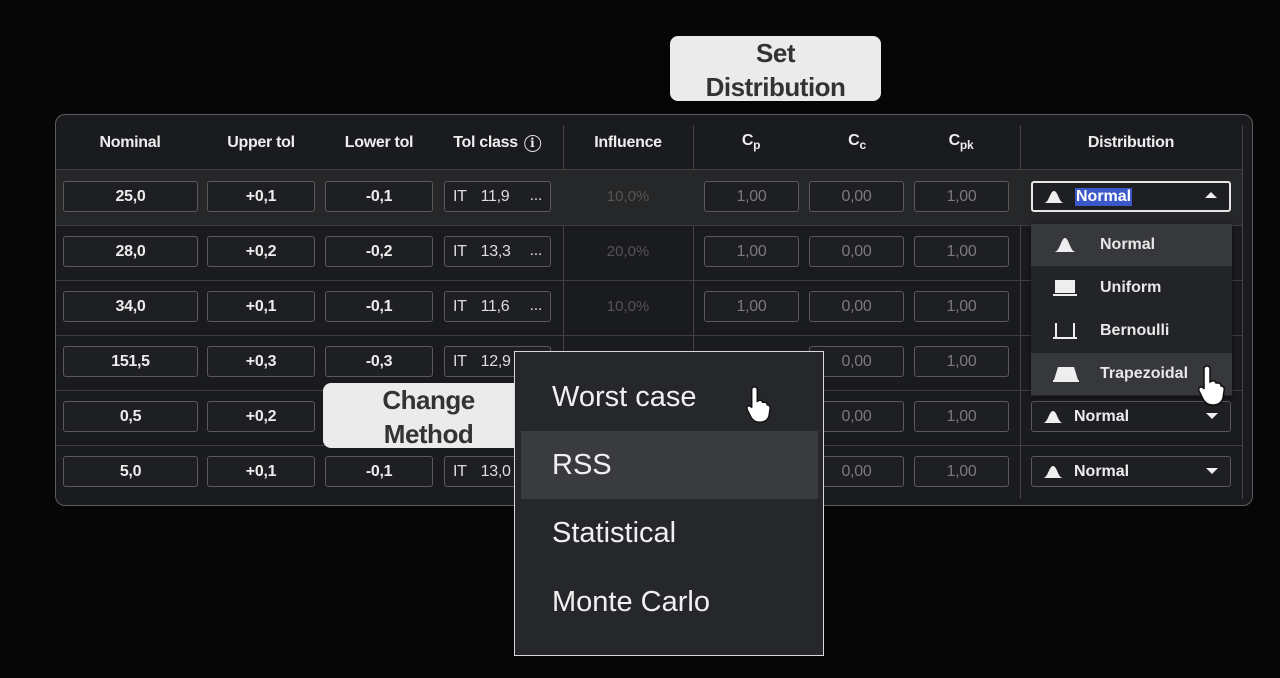 This screenshot has width=1280, height=678. I want to click on nominal-input: 0,5, so click(130, 416).